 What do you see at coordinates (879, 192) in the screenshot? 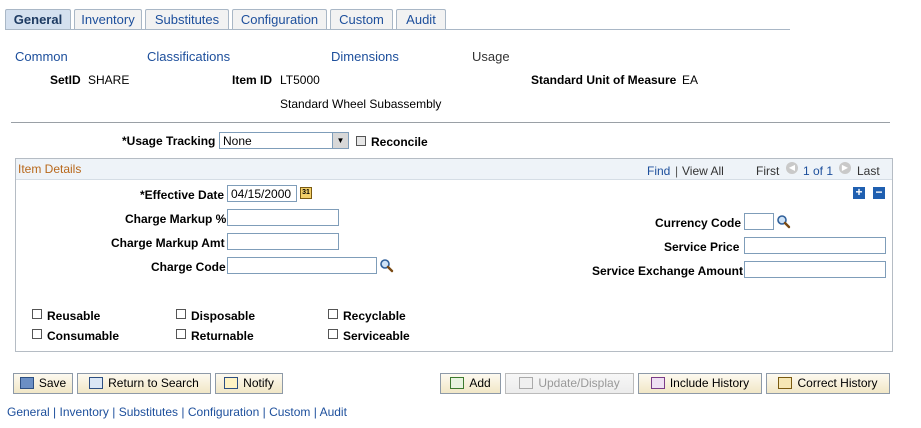
I see `delete-row-icon: −` at bounding box center [879, 192].